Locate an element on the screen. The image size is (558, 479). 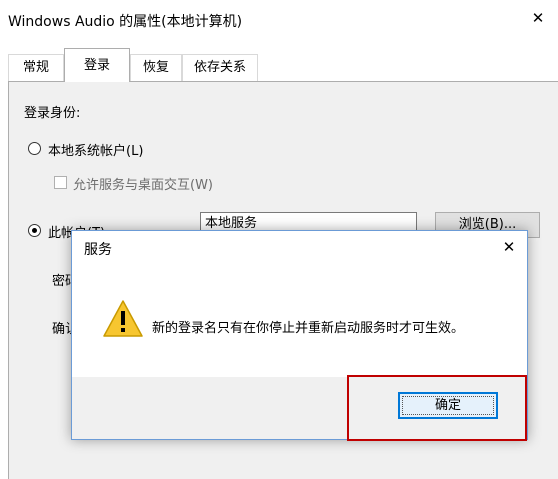
tab-dependencies: 依存关系 is located at coordinates (220, 67).